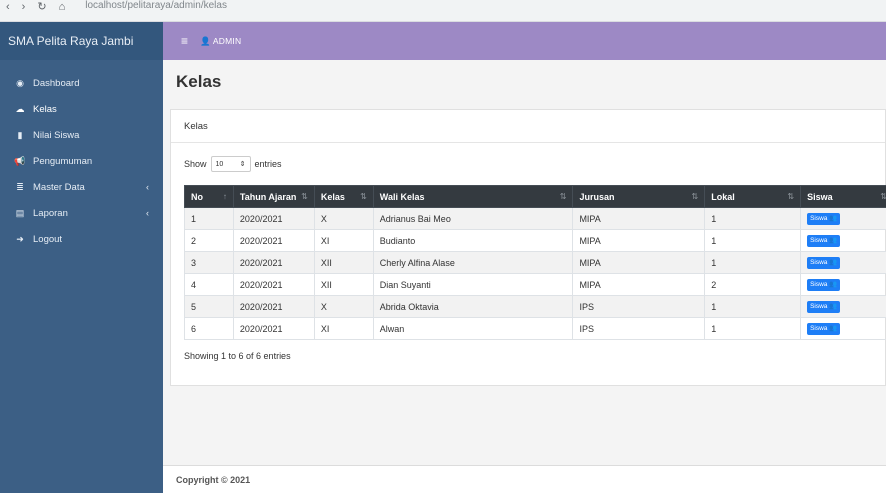  Describe the element at coordinates (268, 164) in the screenshot. I see `entries-label: entries` at that location.